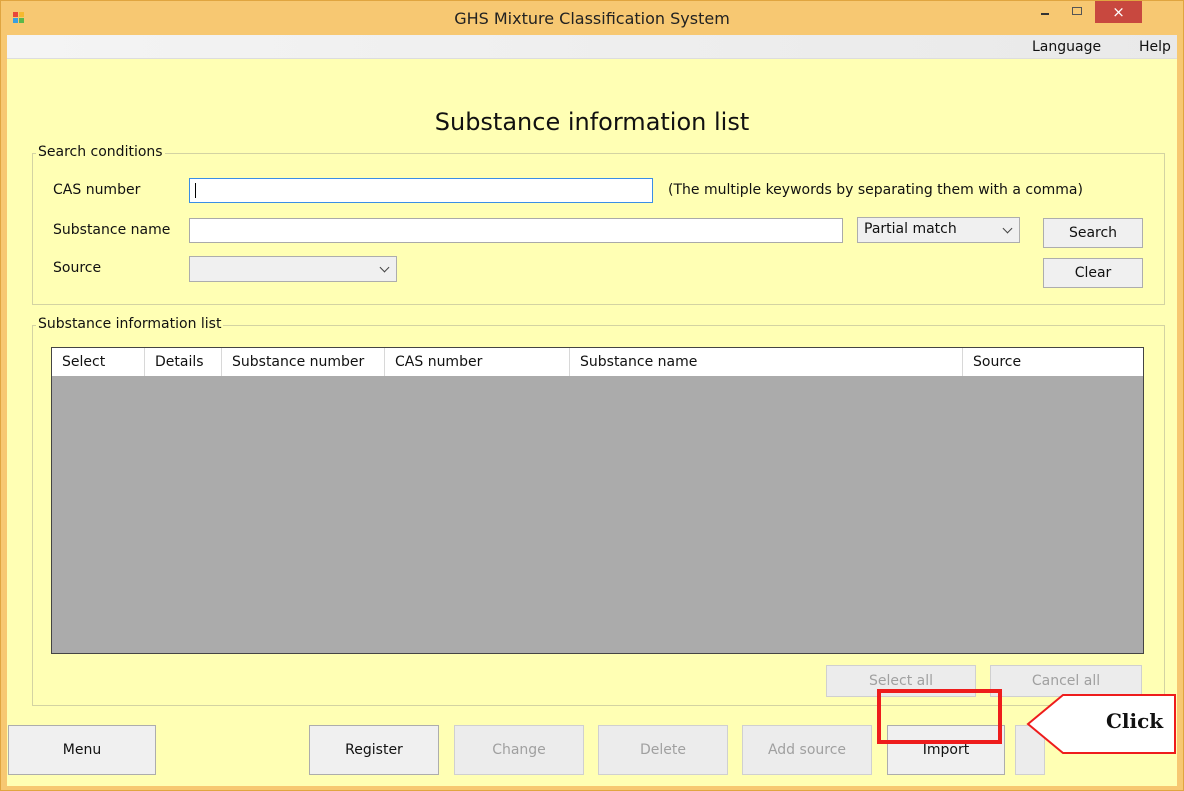  I want to click on column-header-substance-name: Substance name, so click(766, 362).